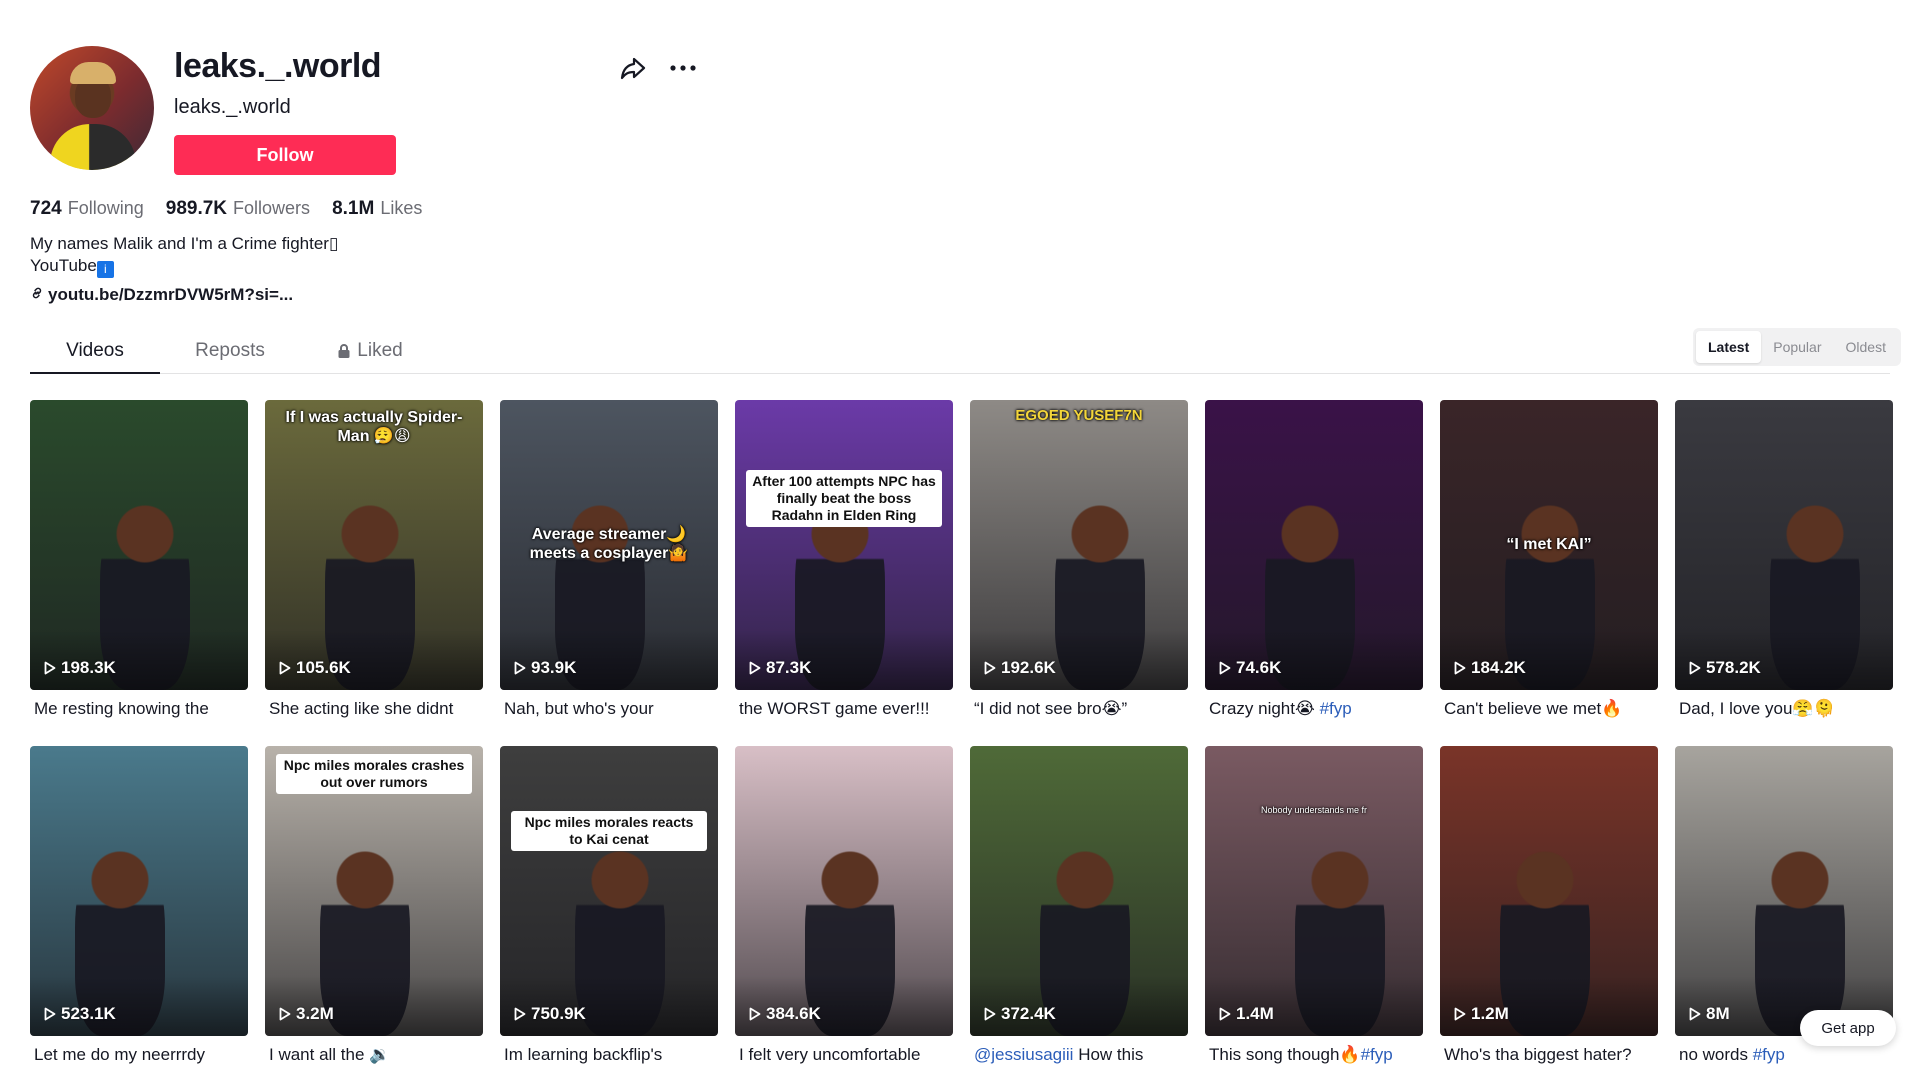  Describe the element at coordinates (844, 891) in the screenshot. I see `video-thumbnail: 384.6K` at that location.